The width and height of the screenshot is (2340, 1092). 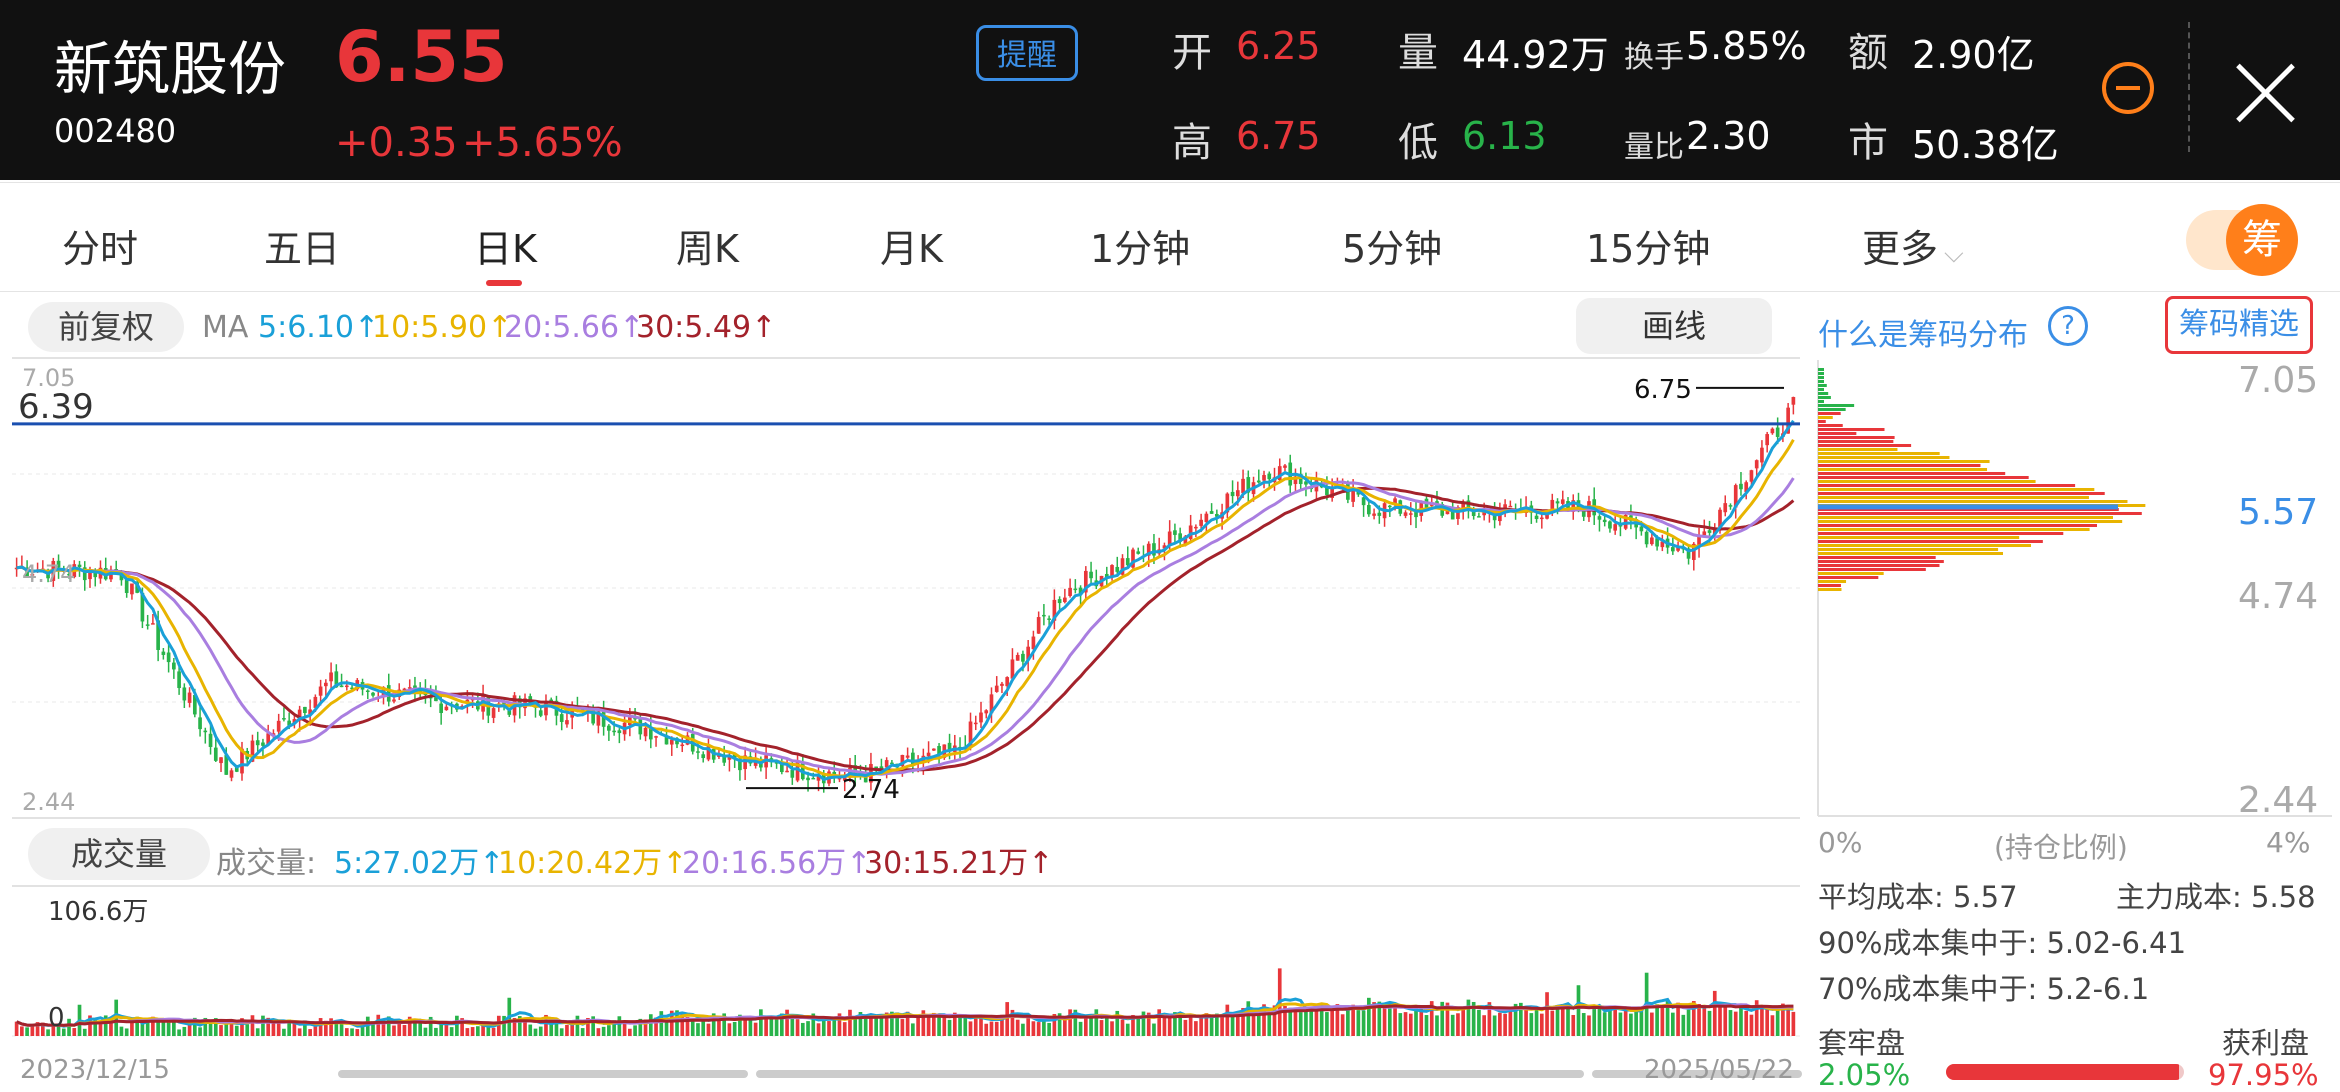 What do you see at coordinates (2063, 1072) in the screenshot?
I see `profit-ratio-fill` at bounding box center [2063, 1072].